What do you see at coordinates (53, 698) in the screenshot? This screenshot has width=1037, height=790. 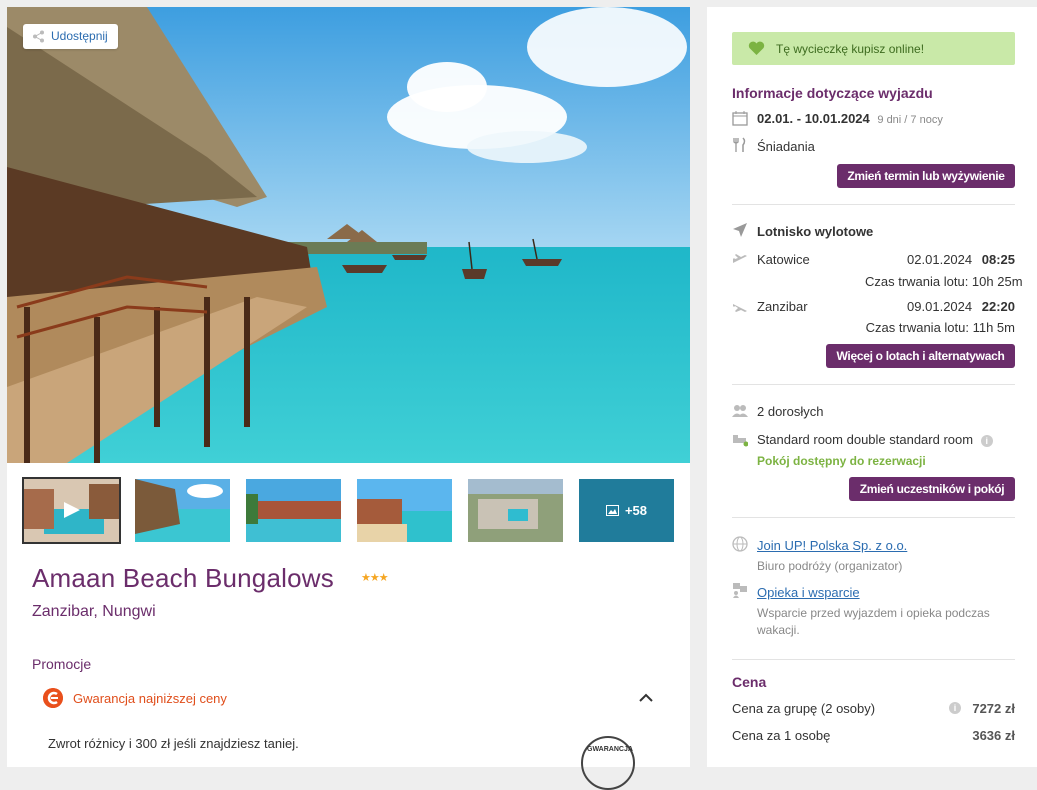 I see `guarantee-logo-icon` at bounding box center [53, 698].